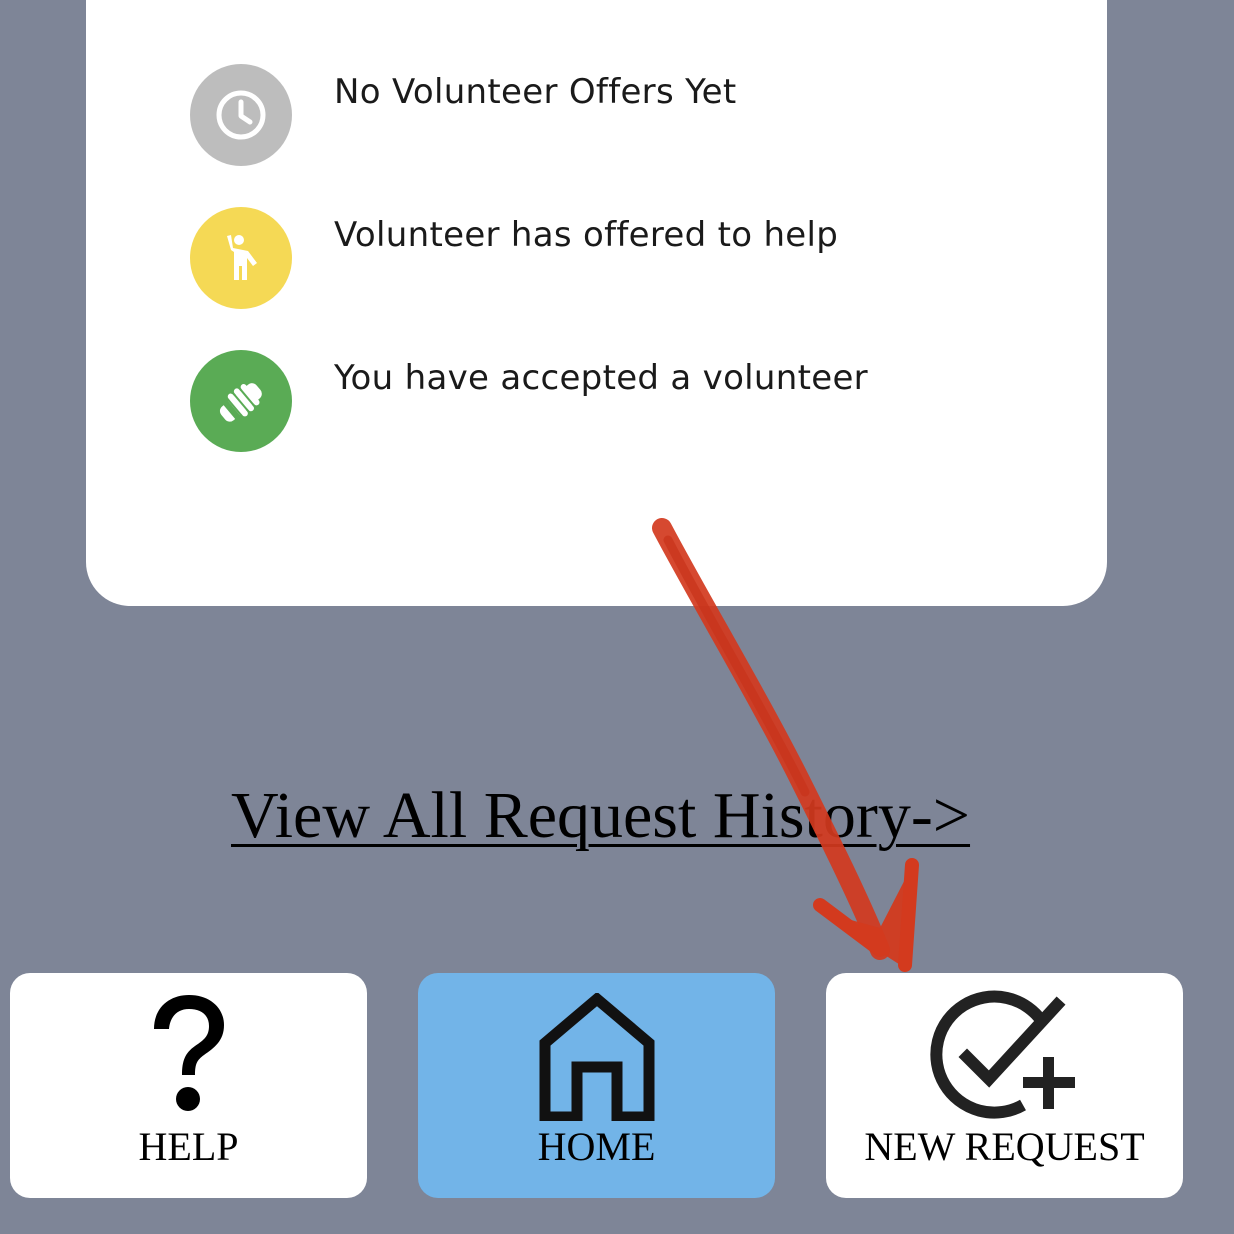  What do you see at coordinates (241, 115) in the screenshot?
I see `clock-icon` at bounding box center [241, 115].